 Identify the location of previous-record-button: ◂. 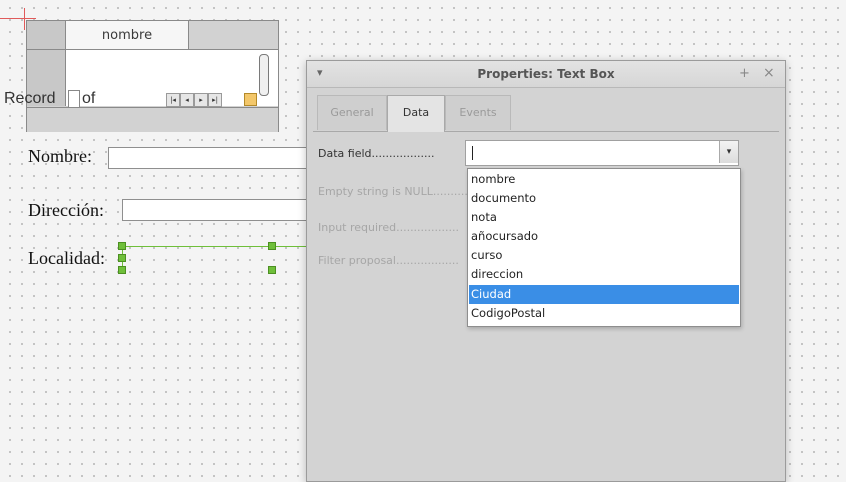
(187, 100).